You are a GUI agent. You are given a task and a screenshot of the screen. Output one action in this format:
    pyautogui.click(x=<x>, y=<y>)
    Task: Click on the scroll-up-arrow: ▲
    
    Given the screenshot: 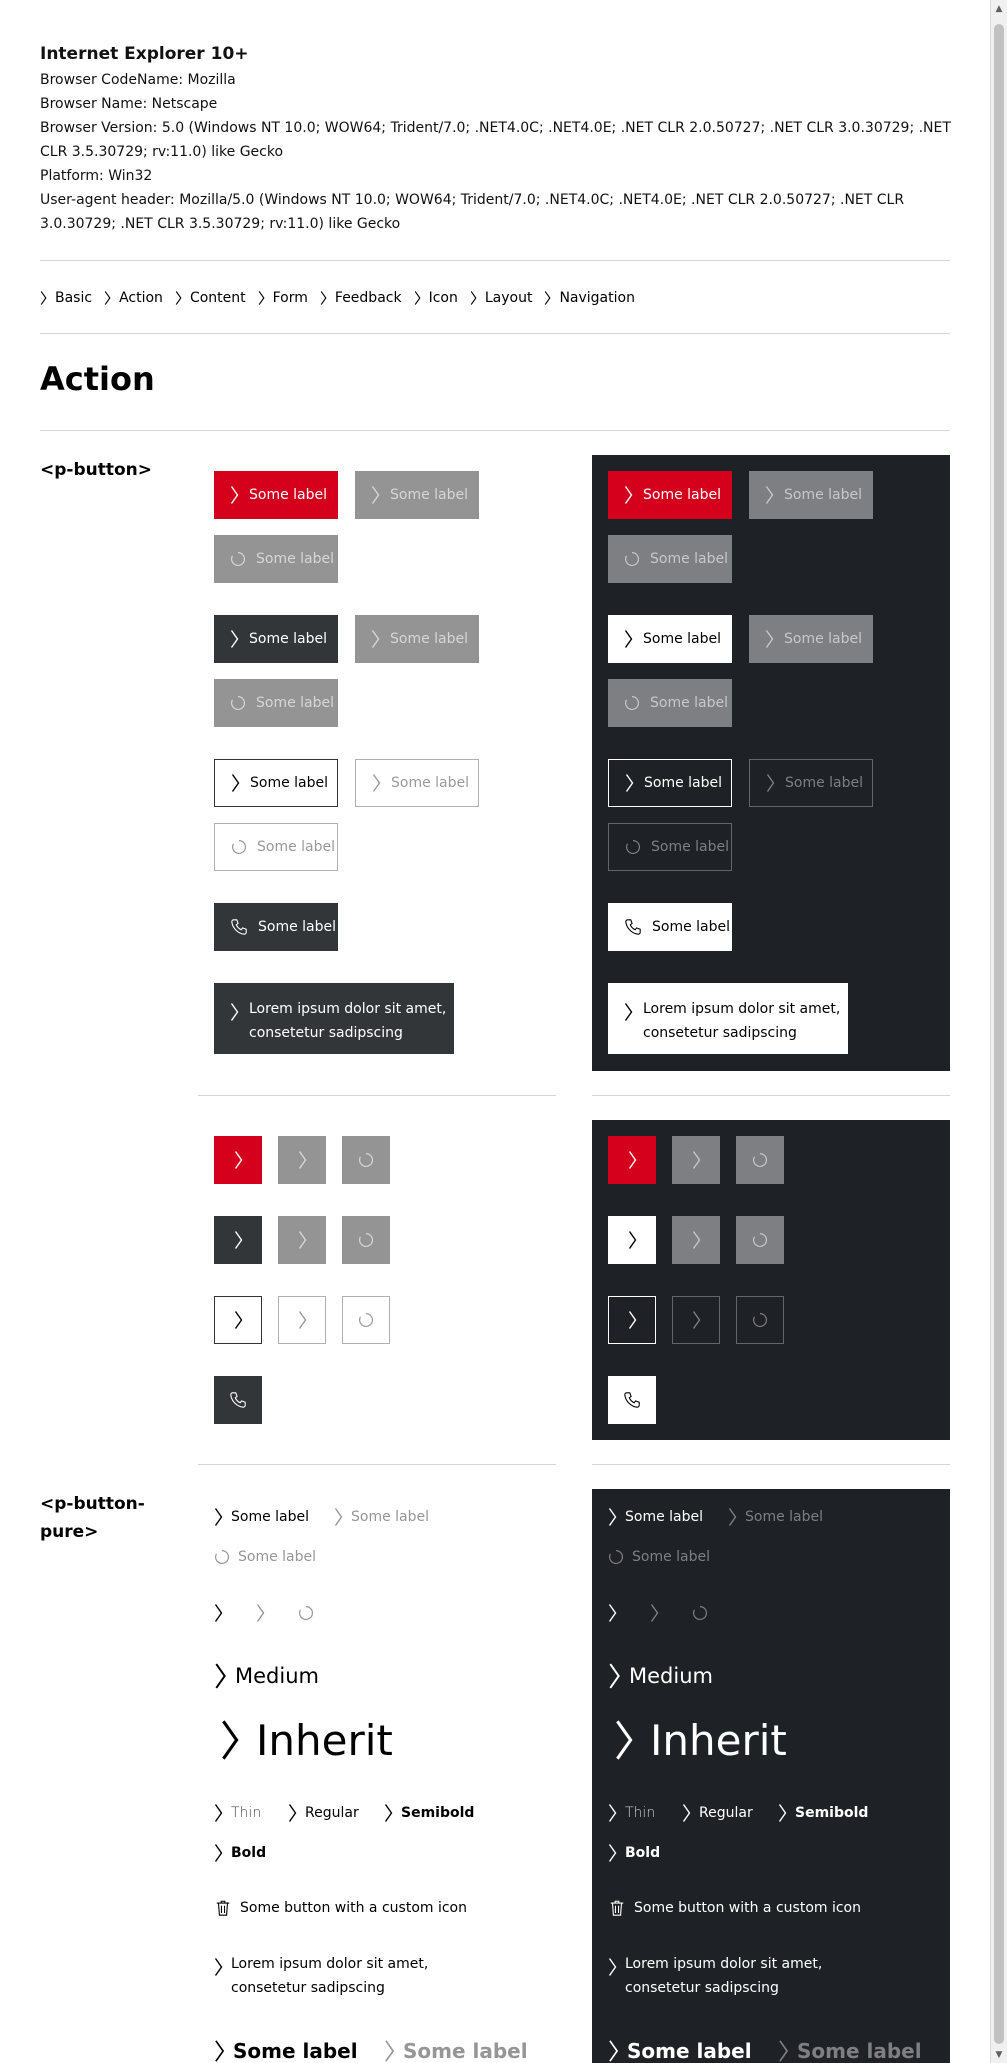 What is the action you would take?
    pyautogui.click(x=999, y=8)
    